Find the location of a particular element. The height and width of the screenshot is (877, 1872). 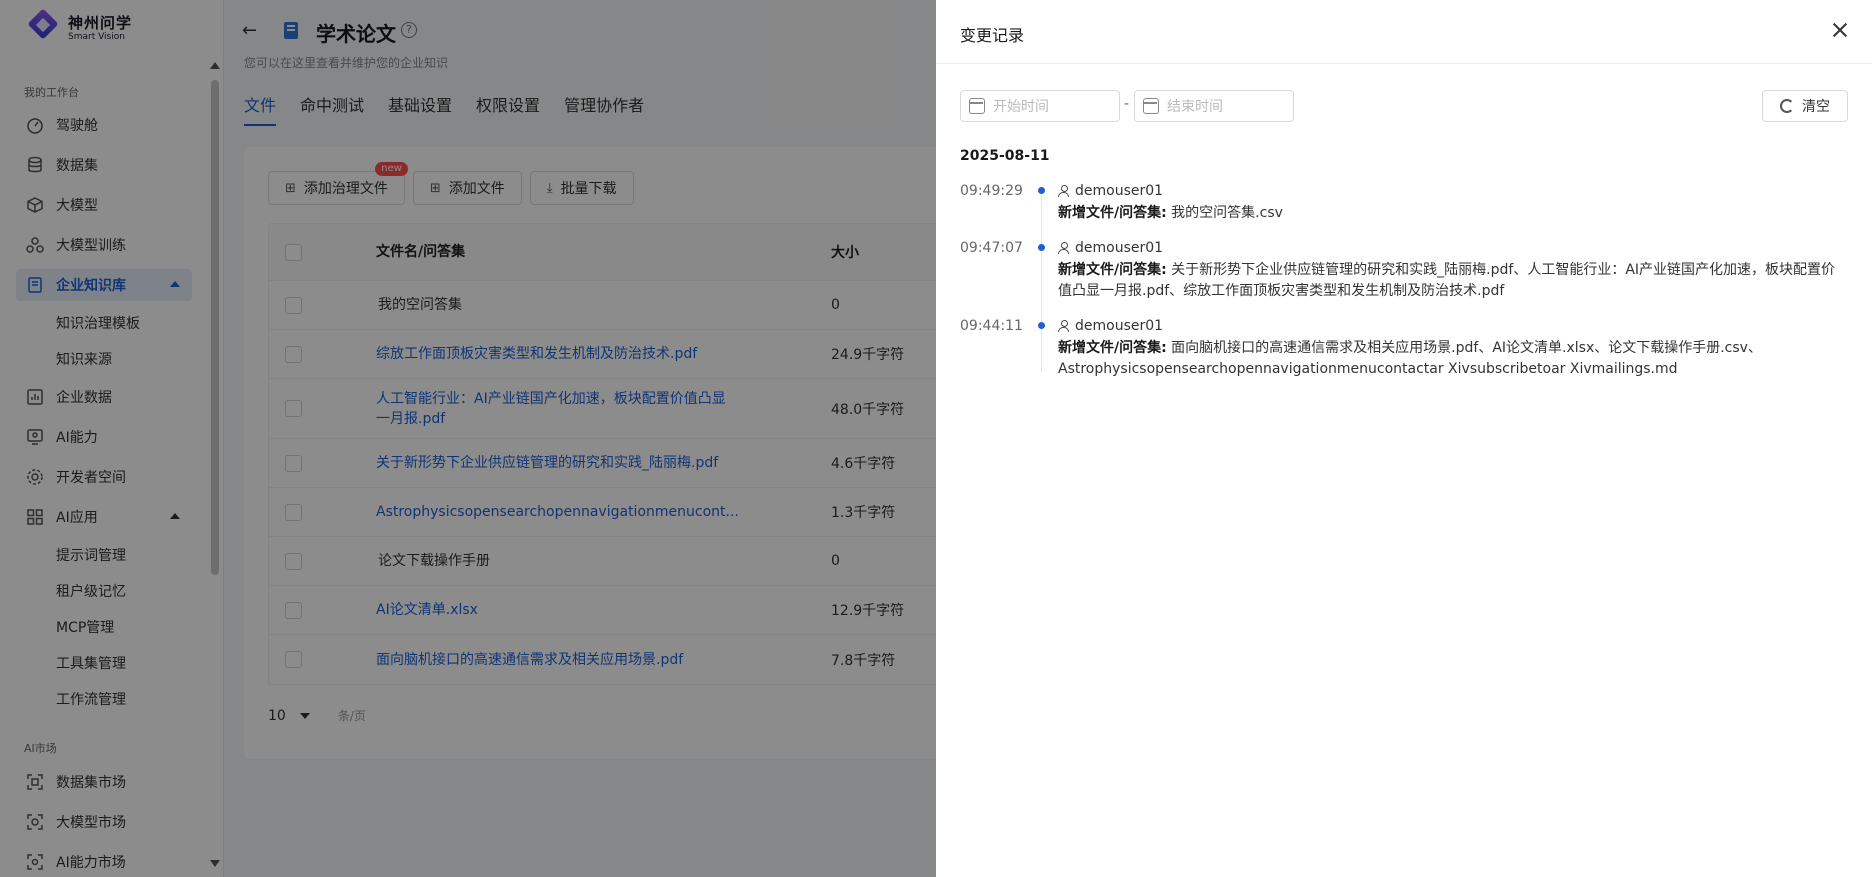

start-date-input: 开始时间 is located at coordinates (1040, 106).